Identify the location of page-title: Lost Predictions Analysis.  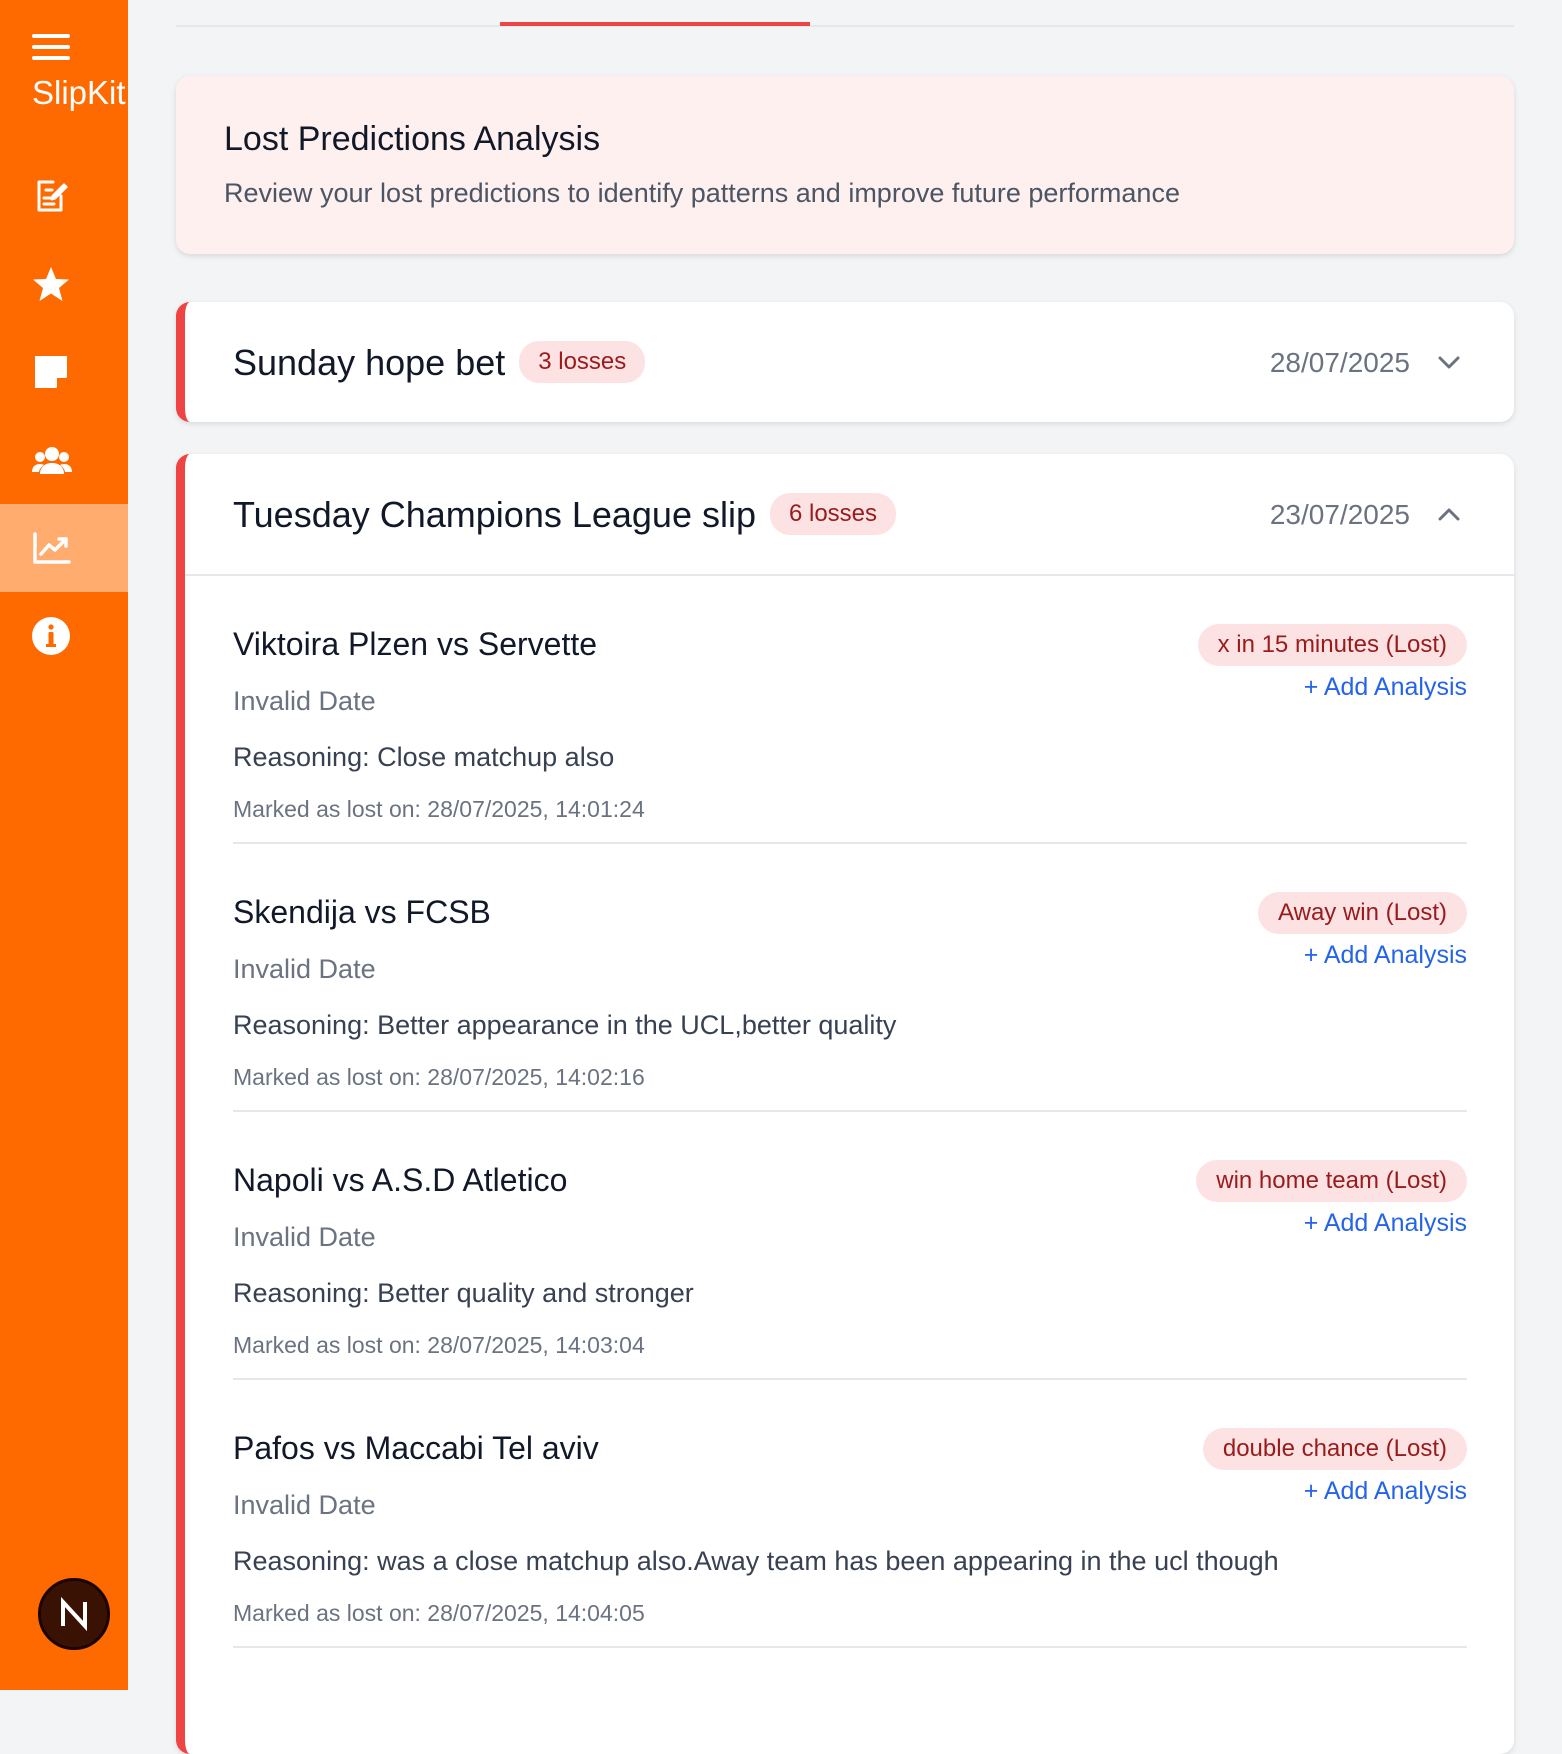
(412, 139).